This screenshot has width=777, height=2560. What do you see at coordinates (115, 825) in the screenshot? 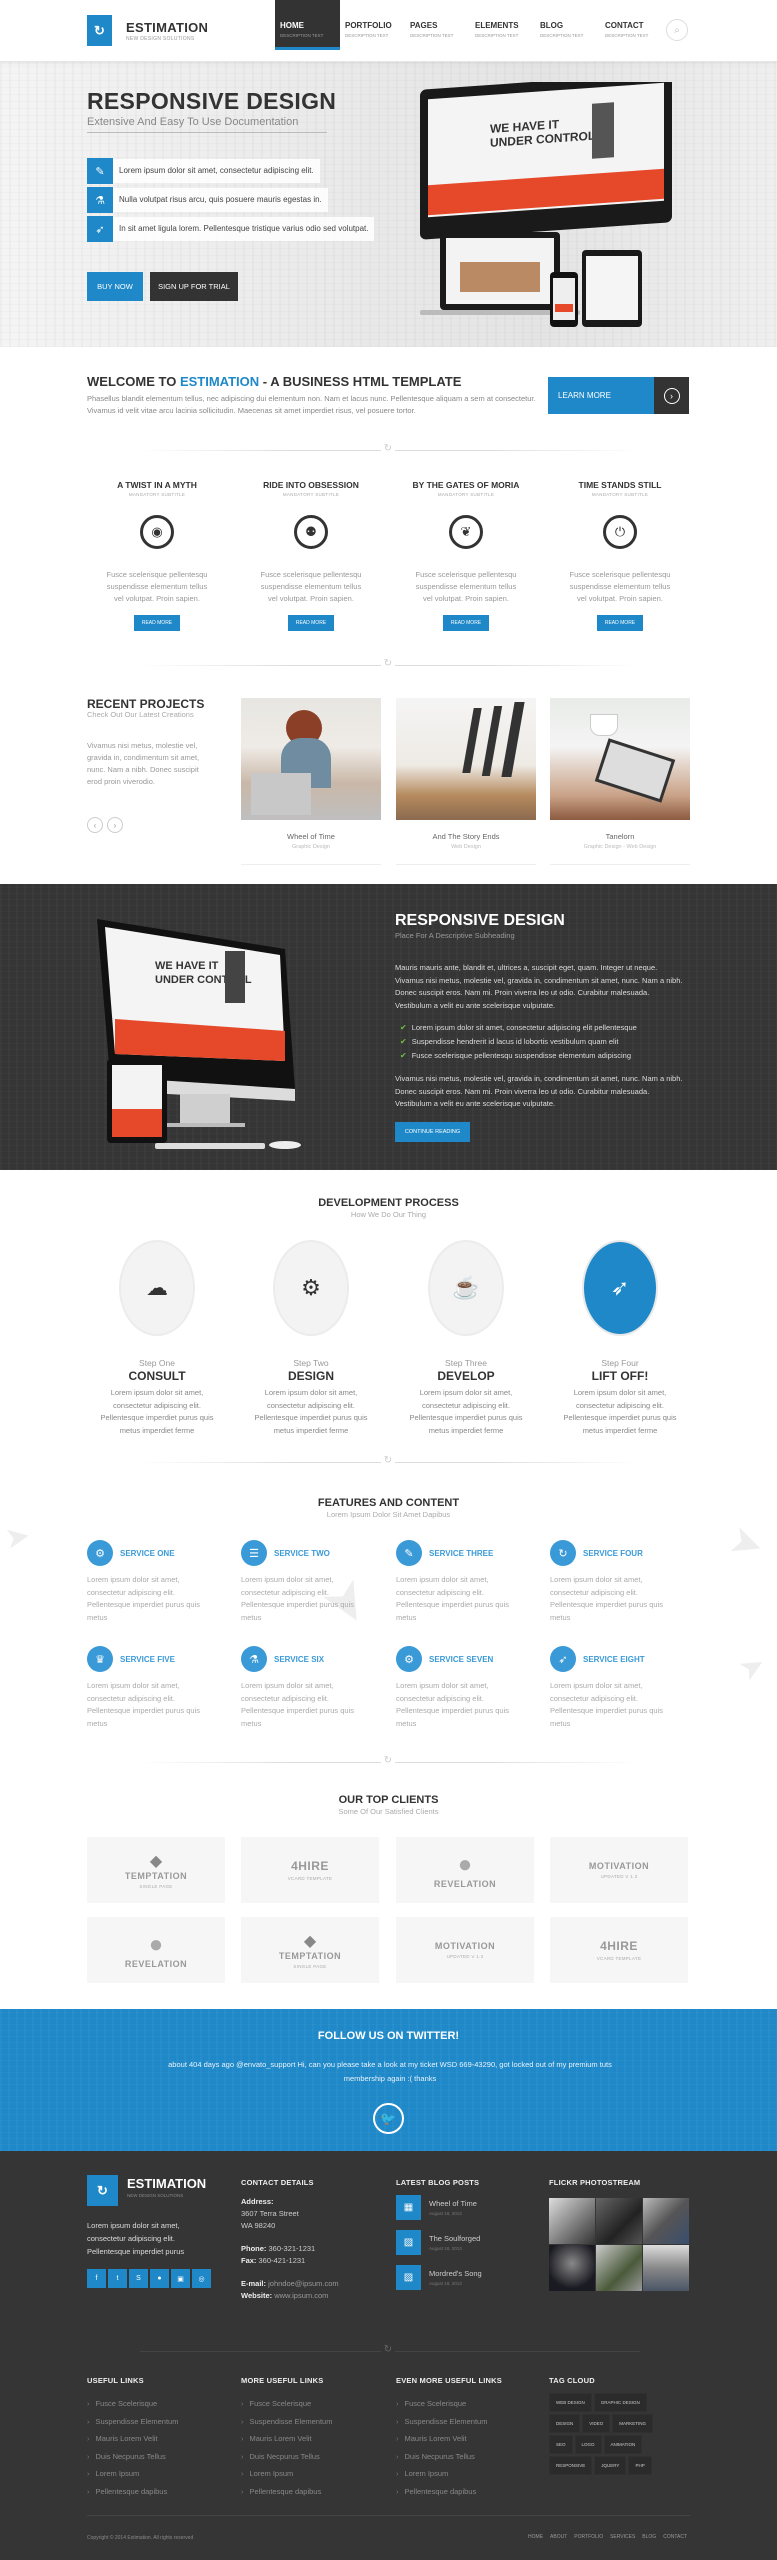
I see `carousel-next-button: ›` at bounding box center [115, 825].